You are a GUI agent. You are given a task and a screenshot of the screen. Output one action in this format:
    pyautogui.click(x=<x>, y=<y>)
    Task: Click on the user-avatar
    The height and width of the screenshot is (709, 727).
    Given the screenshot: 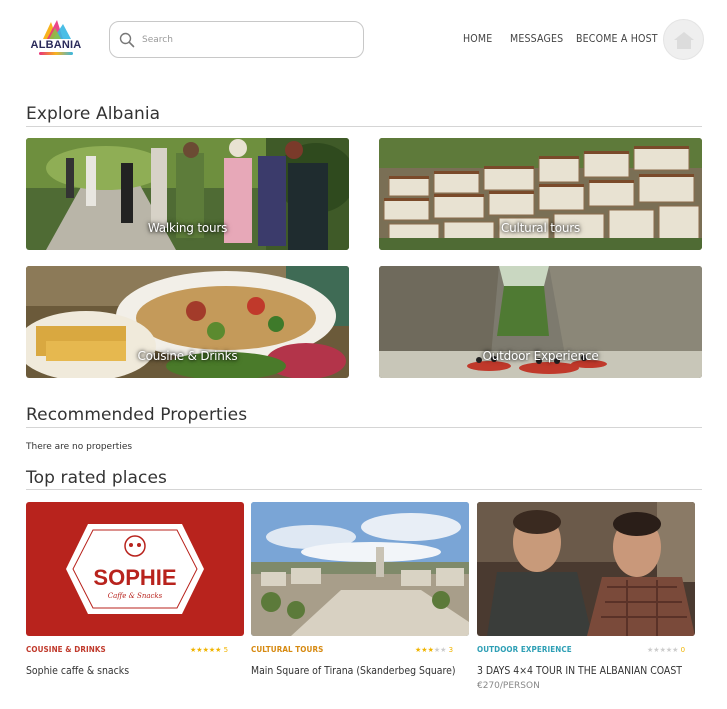 What is the action you would take?
    pyautogui.click(x=683, y=39)
    